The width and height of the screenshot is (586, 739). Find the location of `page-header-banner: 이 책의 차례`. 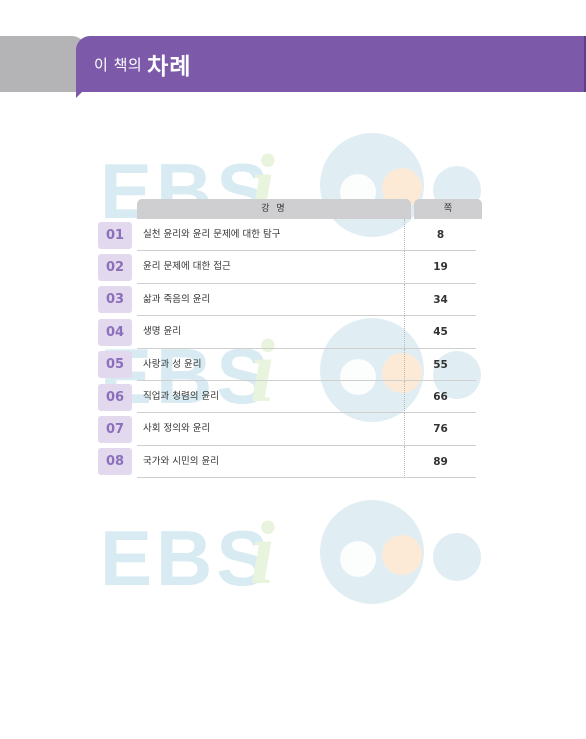

page-header-banner: 이 책의 차례 is located at coordinates (331, 64).